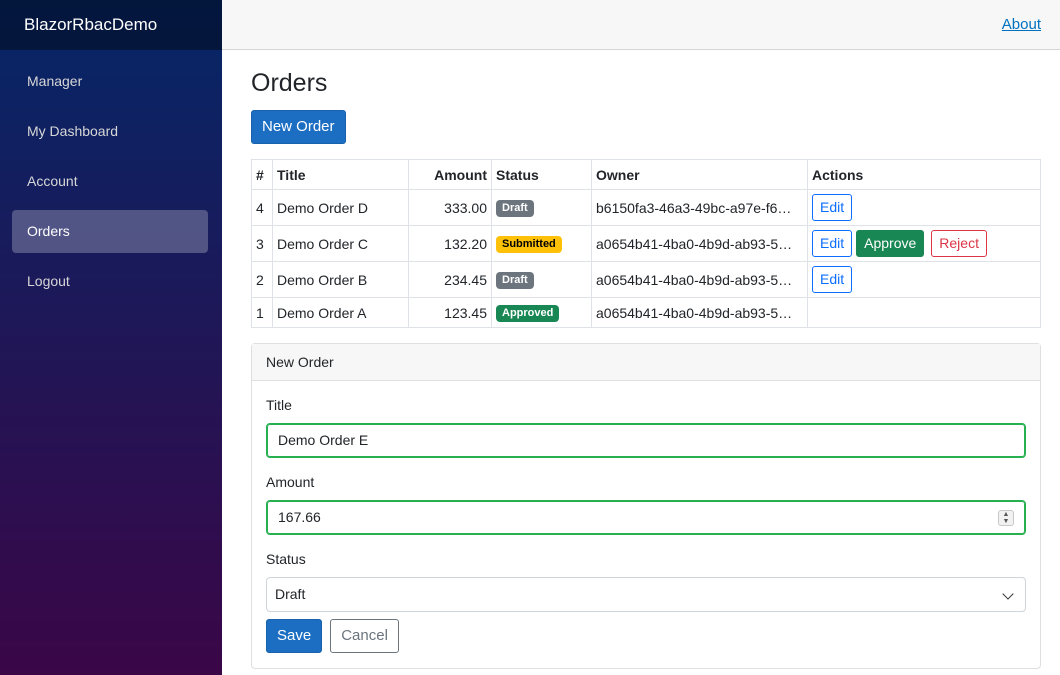 This screenshot has width=1060, height=675. I want to click on column-header-actions: Actions, so click(924, 174).